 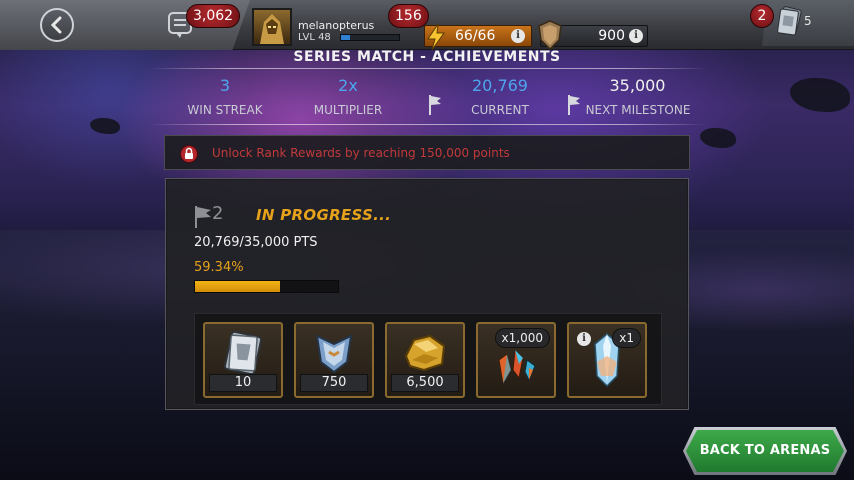 I want to click on back-to-arenas-button: BACK TO ARENAS, so click(x=765, y=451).